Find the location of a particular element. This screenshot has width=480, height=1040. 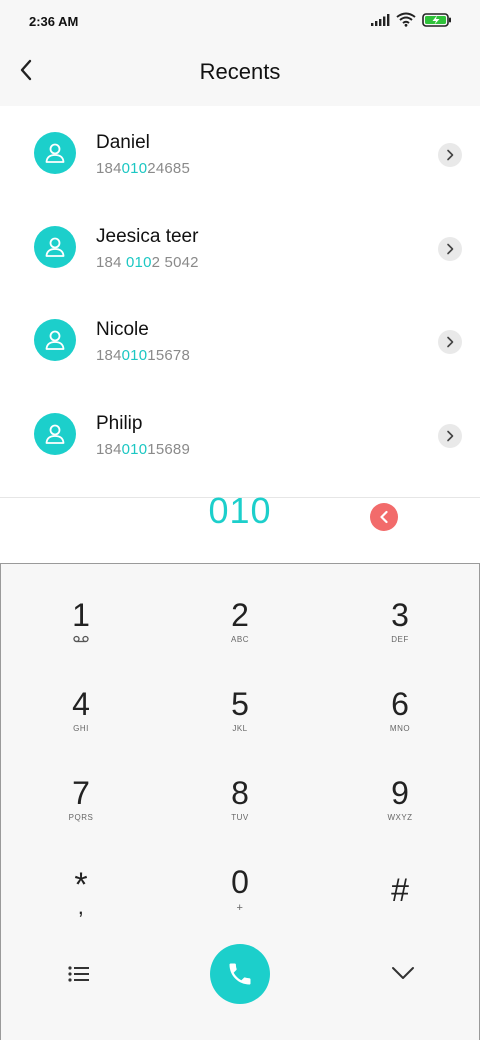

key-digit: 0 is located at coordinates (240, 882).